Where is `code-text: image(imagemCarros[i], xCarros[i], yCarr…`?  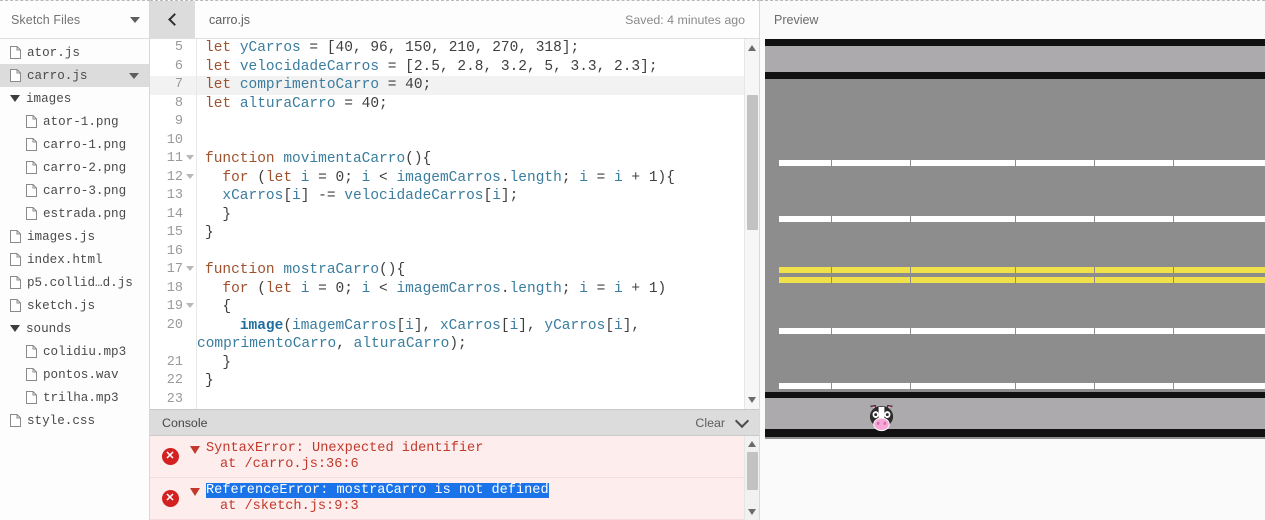 code-text: image(imagemCarros[i], xCarros[i], yCarr… is located at coordinates (470, 325).